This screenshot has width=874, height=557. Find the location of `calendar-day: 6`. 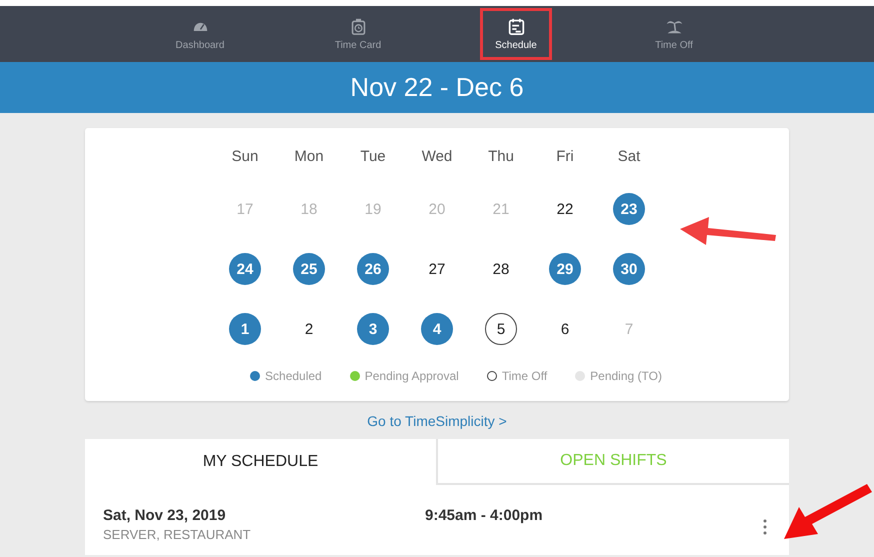

calendar-day: 6 is located at coordinates (565, 329).